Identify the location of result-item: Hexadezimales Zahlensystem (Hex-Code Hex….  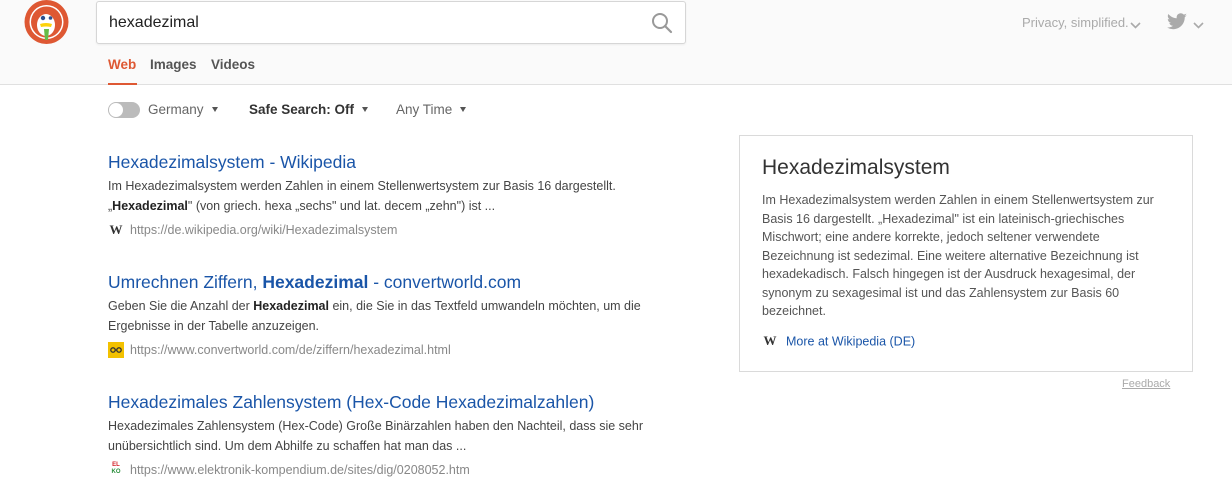
(388, 434).